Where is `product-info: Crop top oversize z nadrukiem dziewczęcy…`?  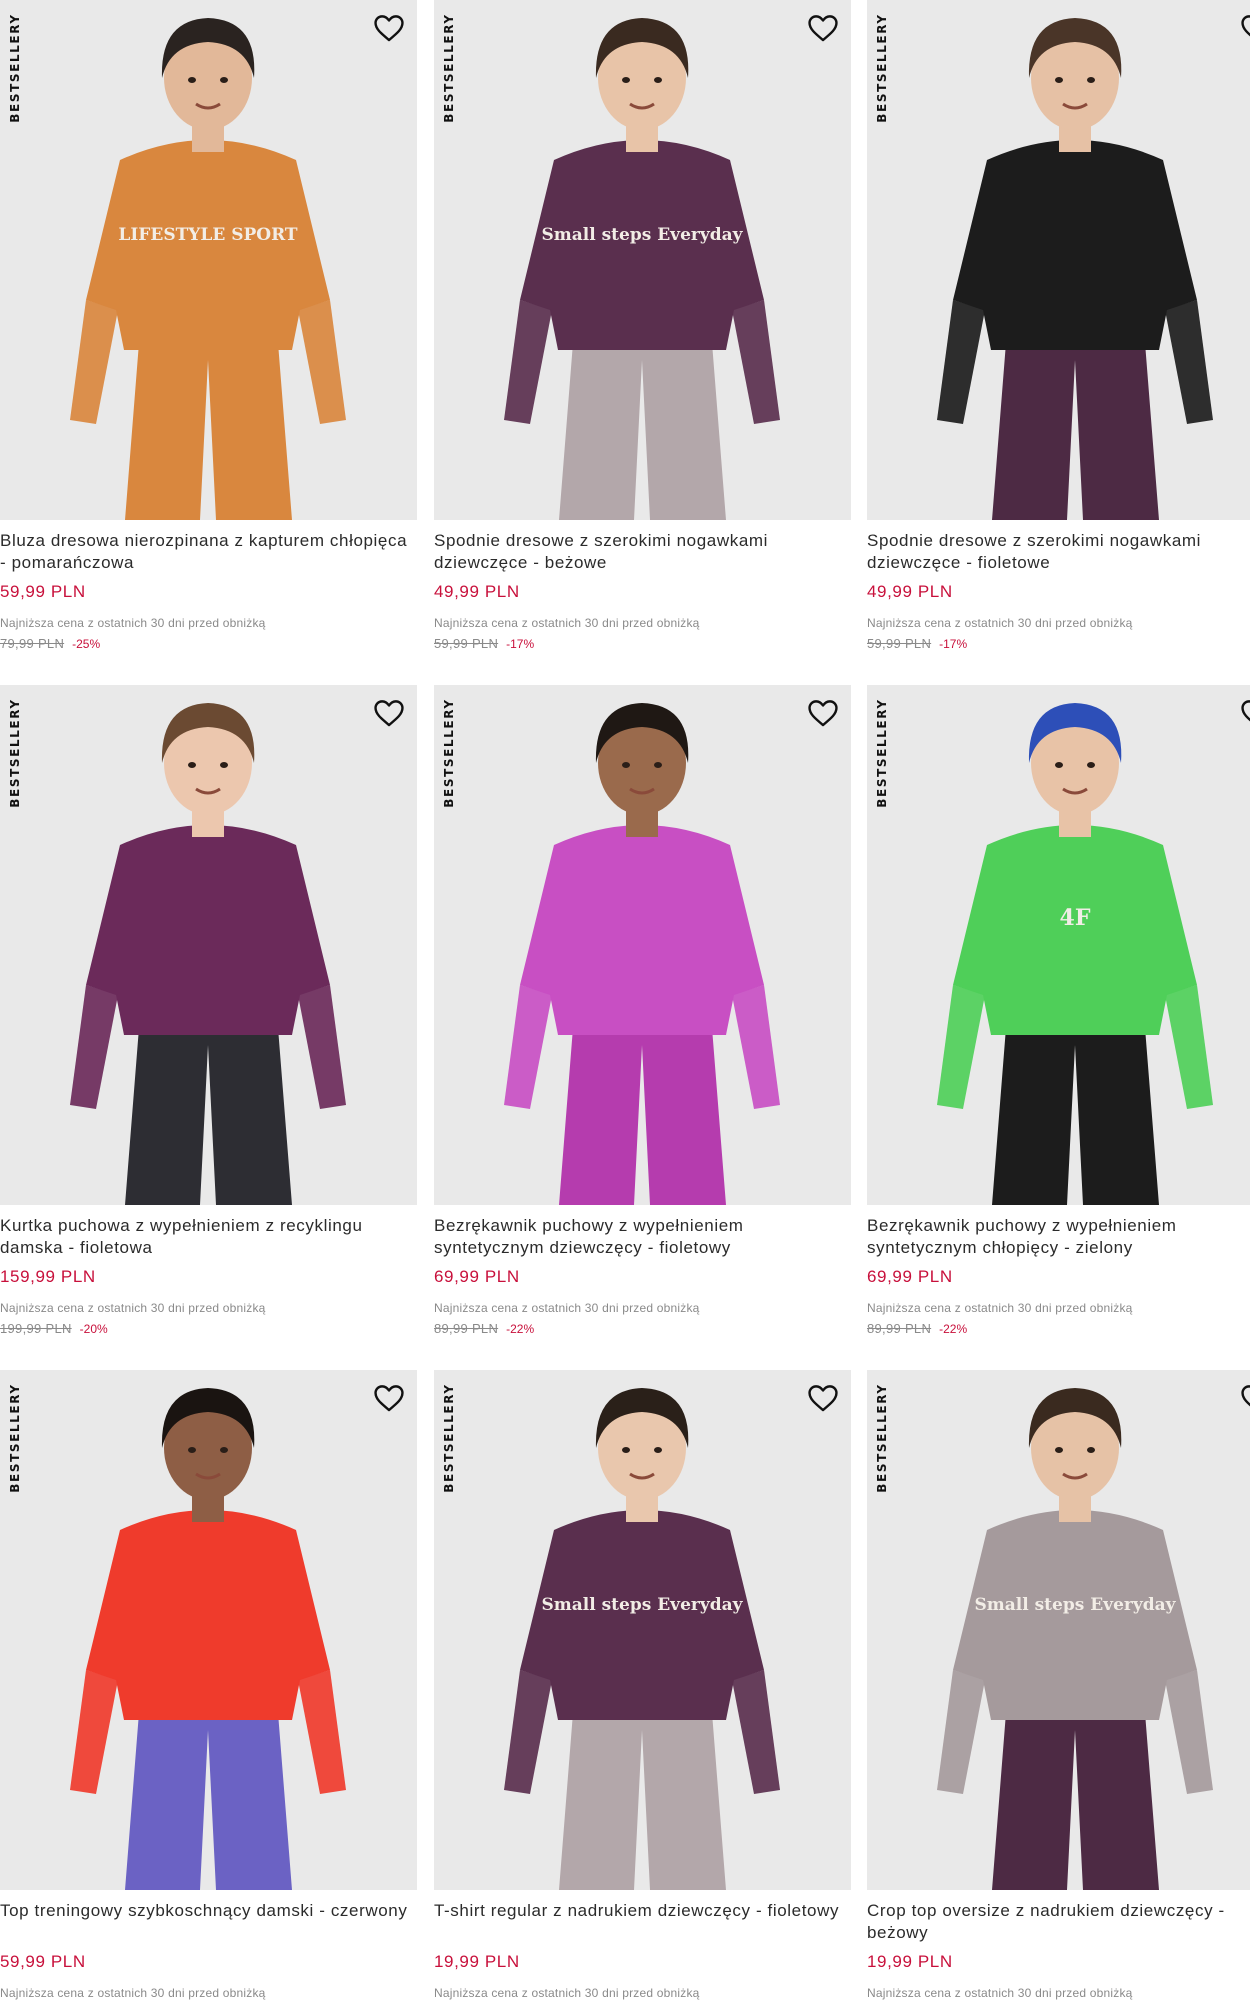
product-info: Crop top oversize z nadrukiem dziewczęcy… is located at coordinates (1058, 1957).